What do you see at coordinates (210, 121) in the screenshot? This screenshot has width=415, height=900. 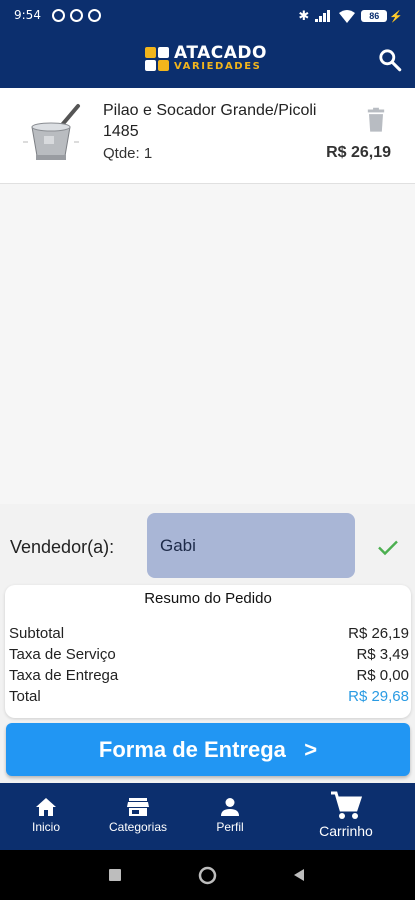 I see `item-name: Pilao e Socador Grande/Picoli 1485` at bounding box center [210, 121].